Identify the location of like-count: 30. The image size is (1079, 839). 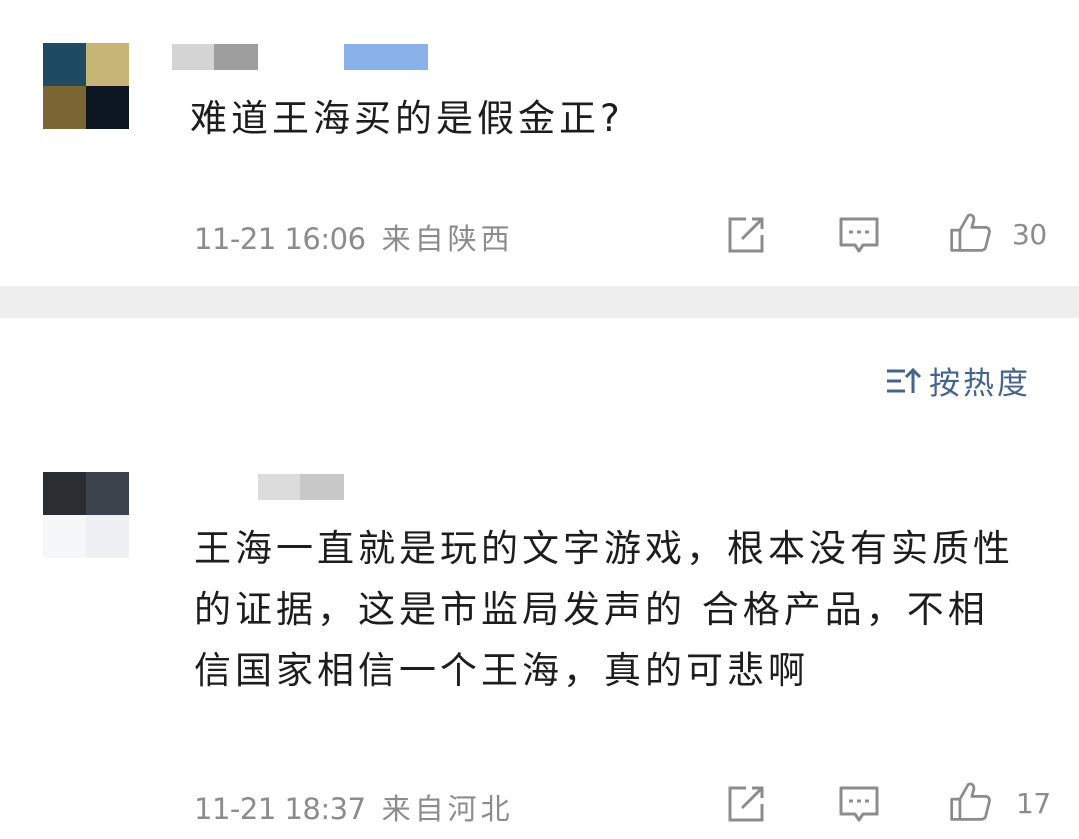
(1029, 234).